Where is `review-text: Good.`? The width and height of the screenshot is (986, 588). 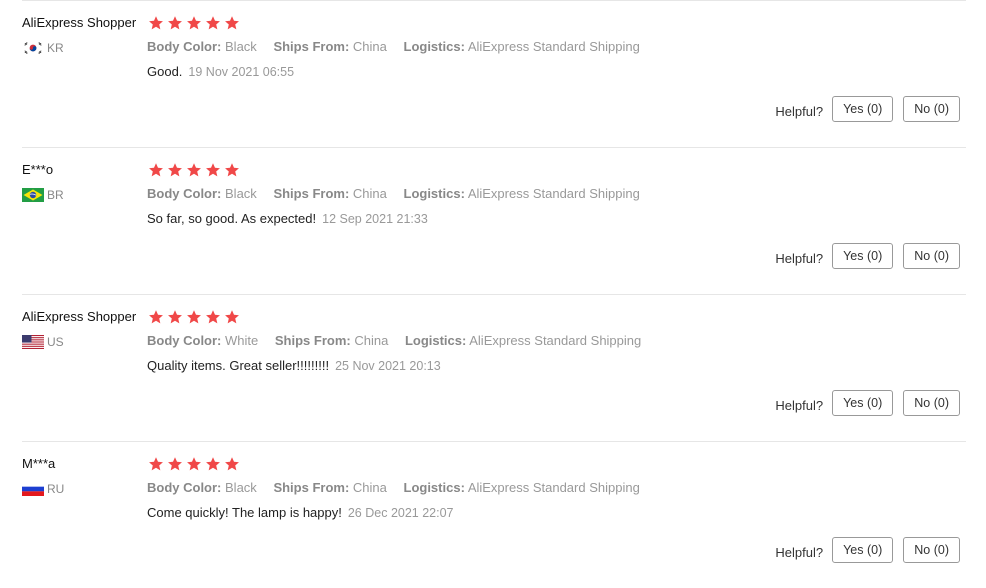 review-text: Good. is located at coordinates (165, 71).